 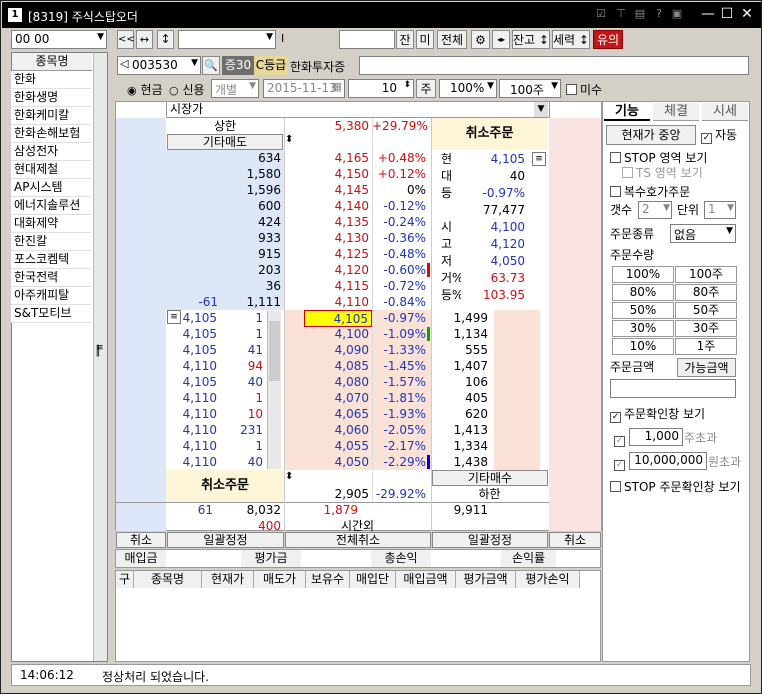 What do you see at coordinates (677, 14) in the screenshot?
I see `screen-icon: ▣` at bounding box center [677, 14].